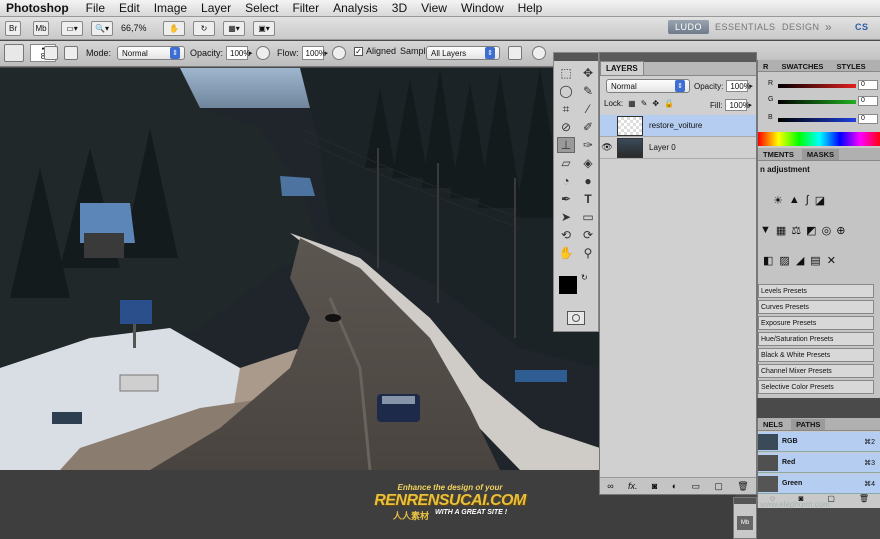 Image resolution: width=880 pixels, height=539 pixels. Describe the element at coordinates (251, 53) in the screenshot. I see `opacity-slider-icon: ▸` at that location.